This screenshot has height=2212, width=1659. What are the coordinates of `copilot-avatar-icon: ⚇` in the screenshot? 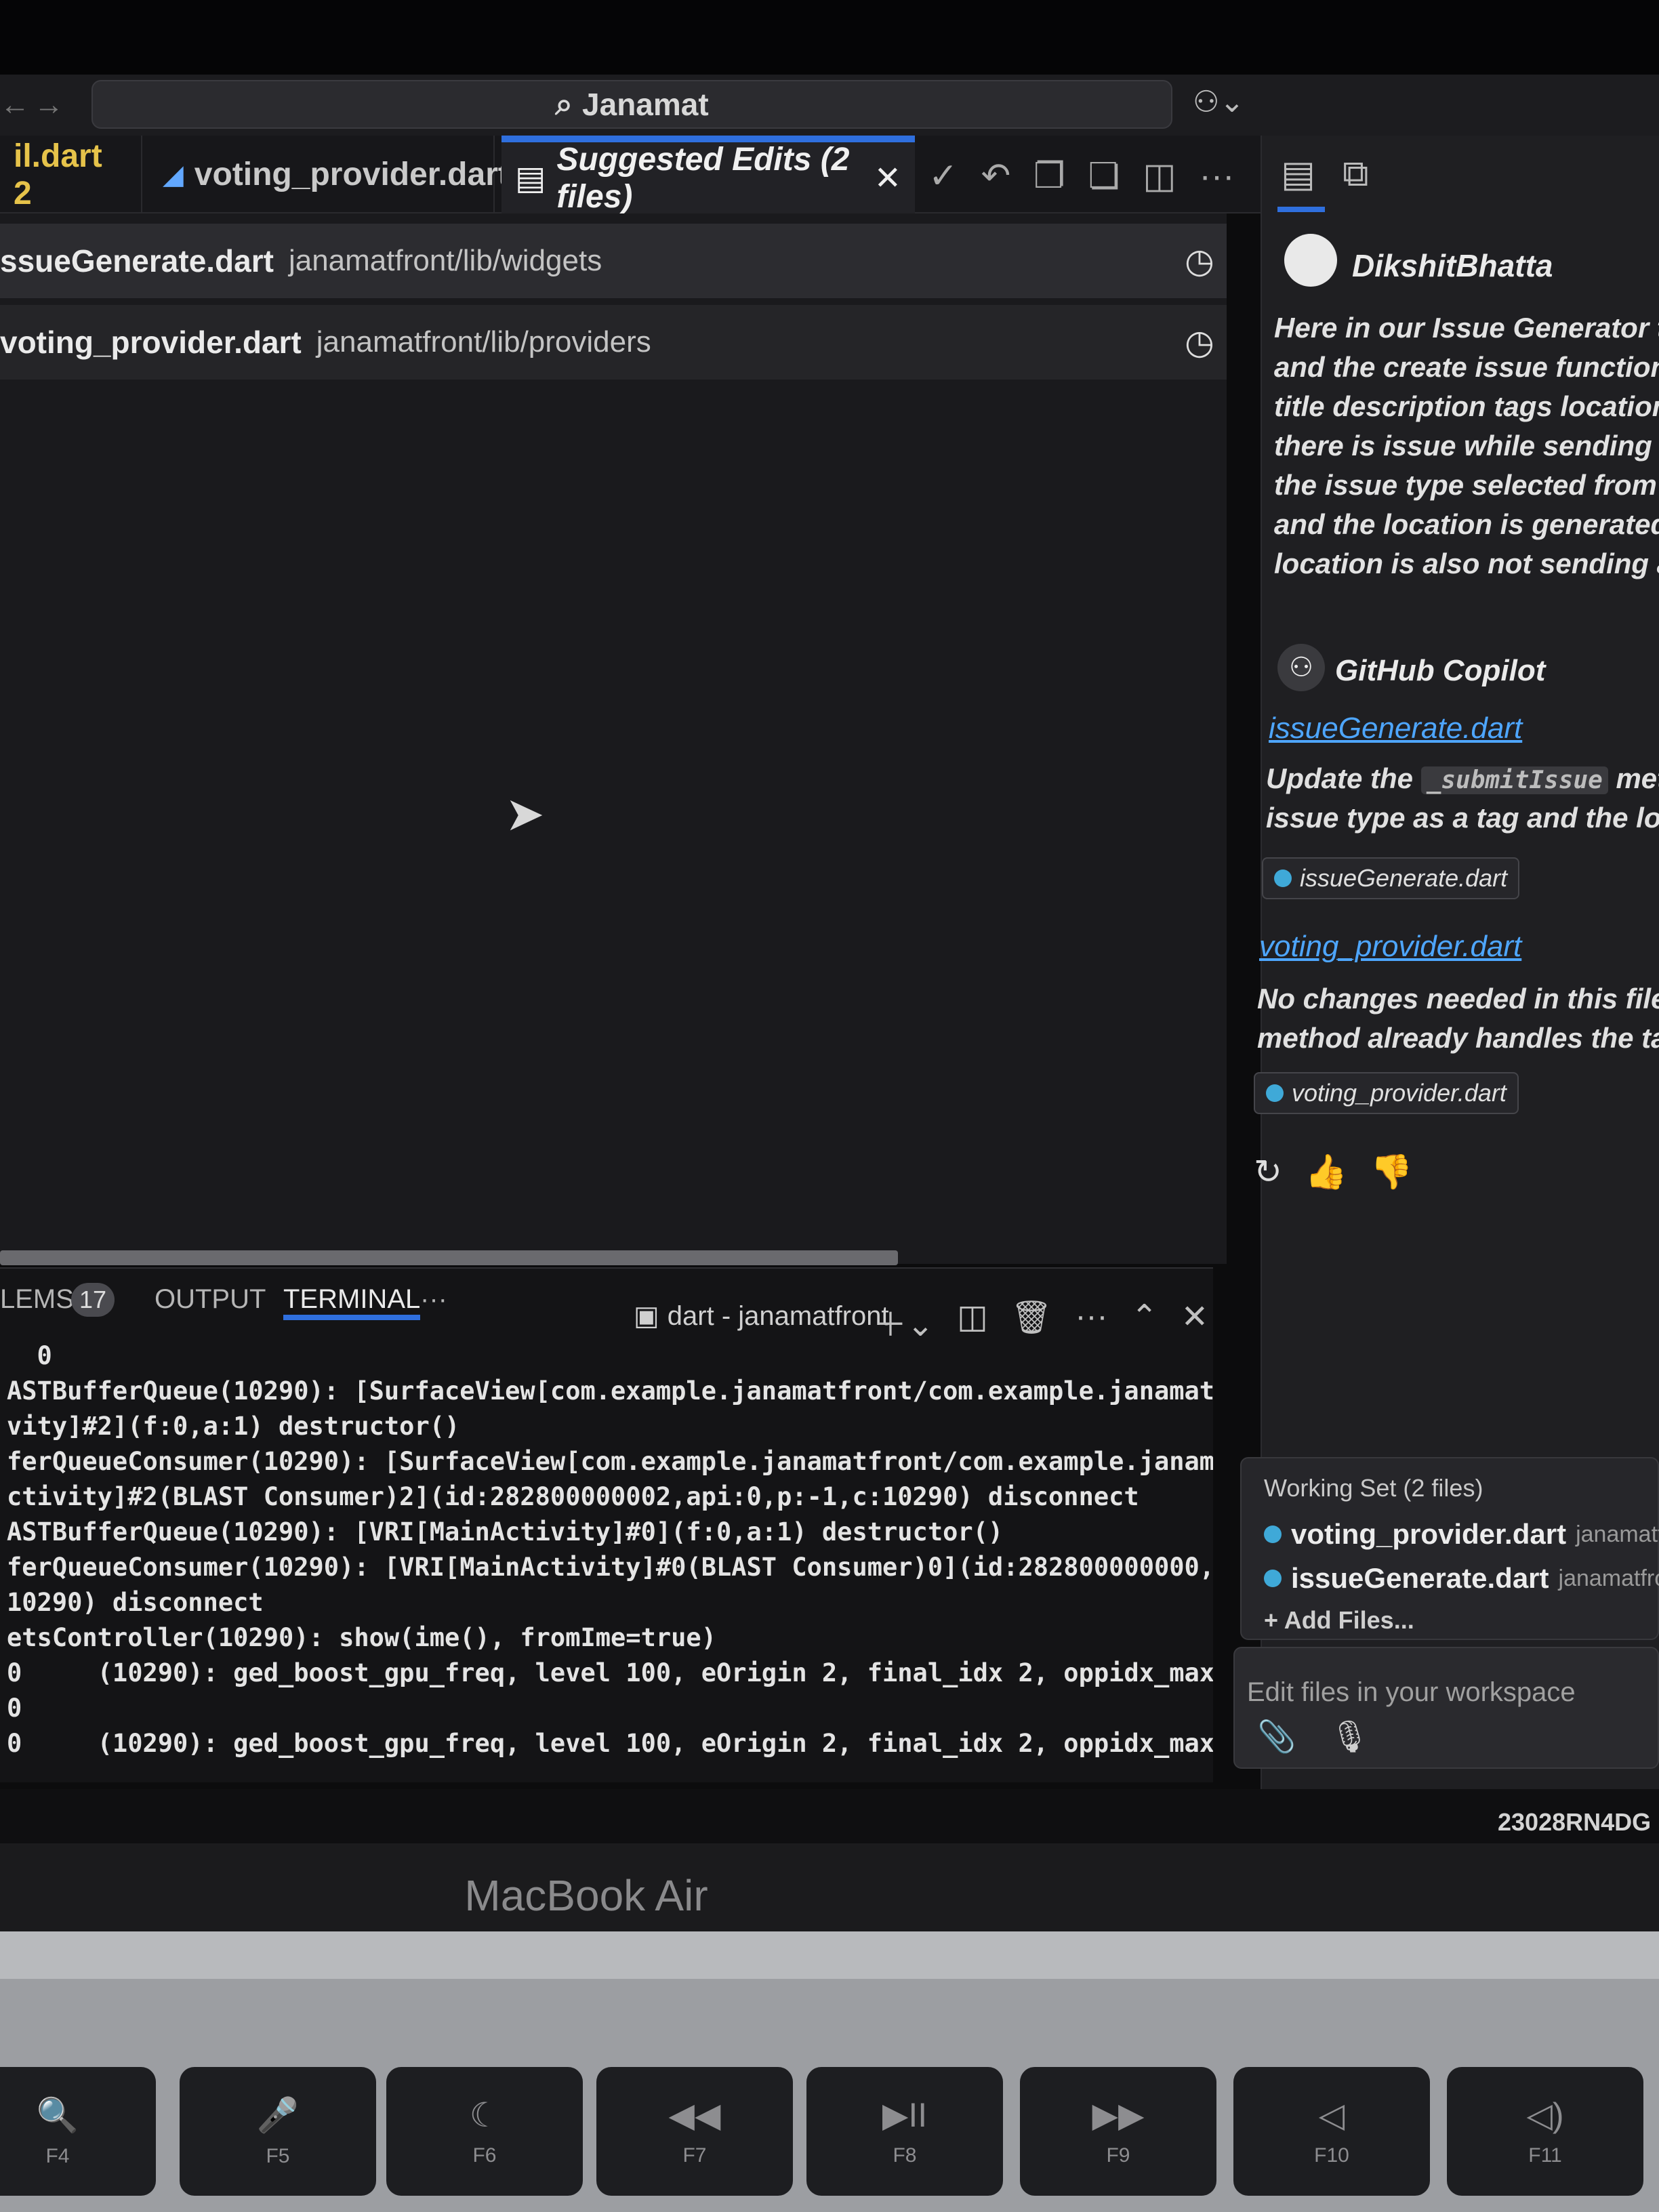 It's located at (1301, 667).